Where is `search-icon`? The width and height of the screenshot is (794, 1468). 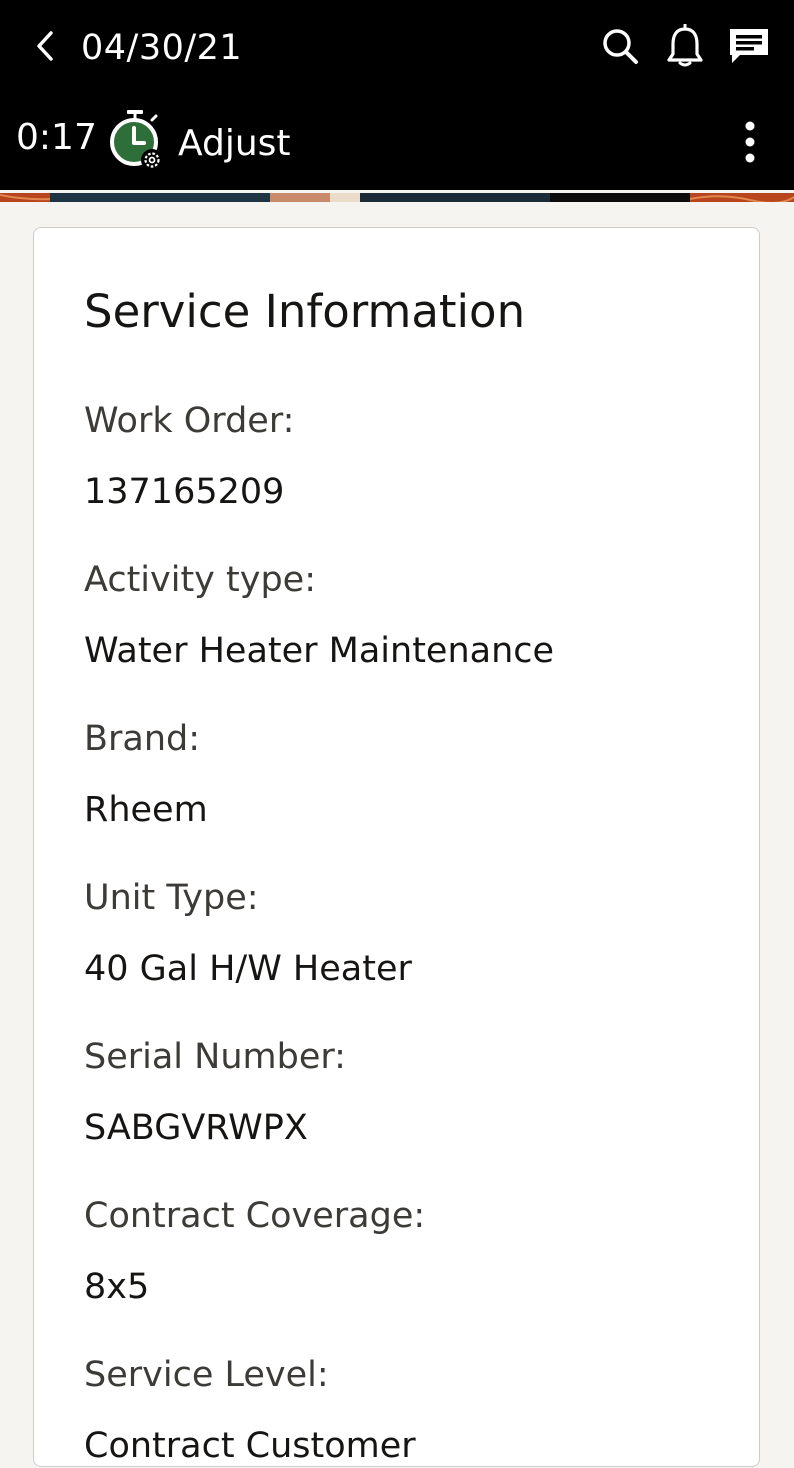
search-icon is located at coordinates (620, 46).